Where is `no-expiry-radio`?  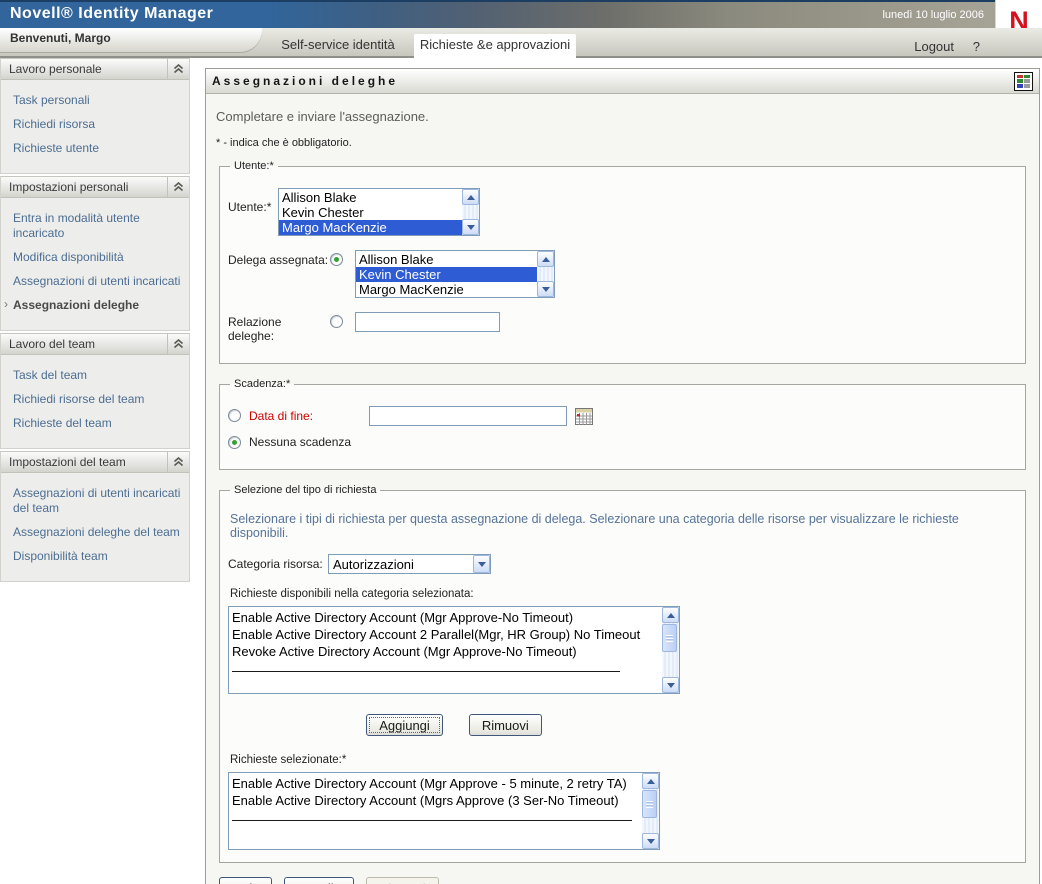
no-expiry-radio is located at coordinates (234, 442).